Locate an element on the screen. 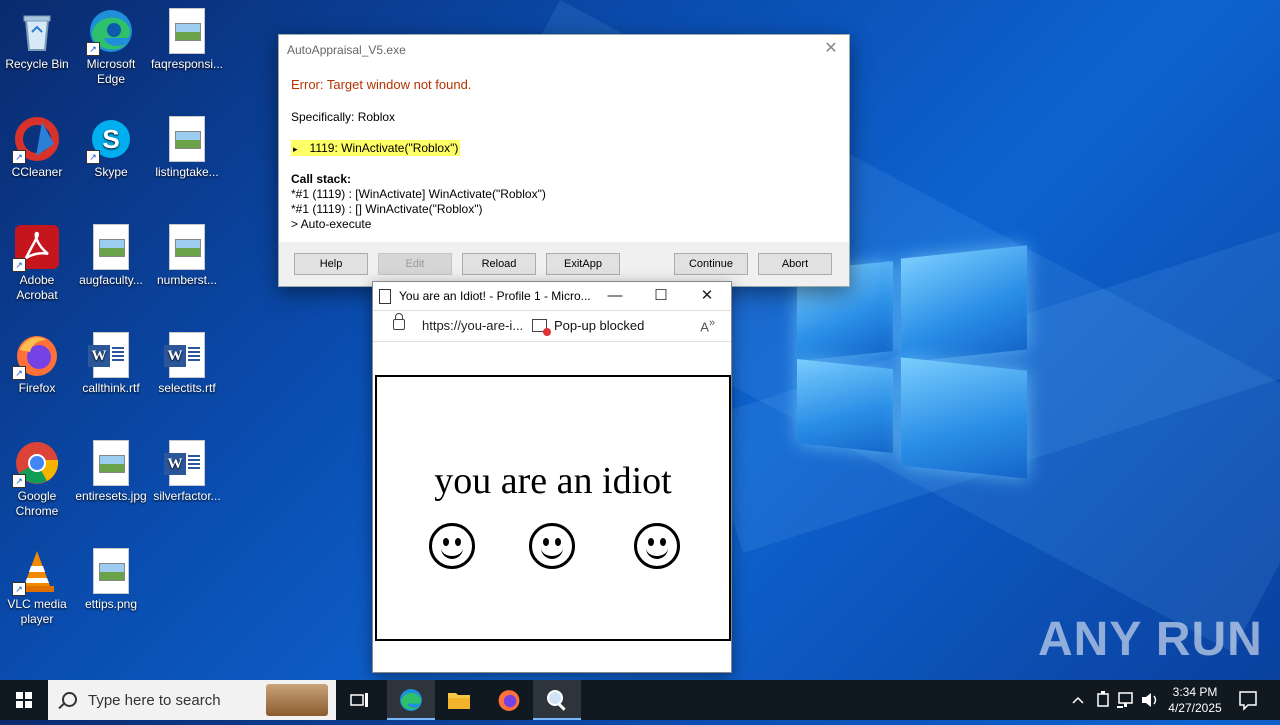 The height and width of the screenshot is (725, 1280). popup-blocked-indicator: Pop-up blocked is located at coordinates (588, 327).